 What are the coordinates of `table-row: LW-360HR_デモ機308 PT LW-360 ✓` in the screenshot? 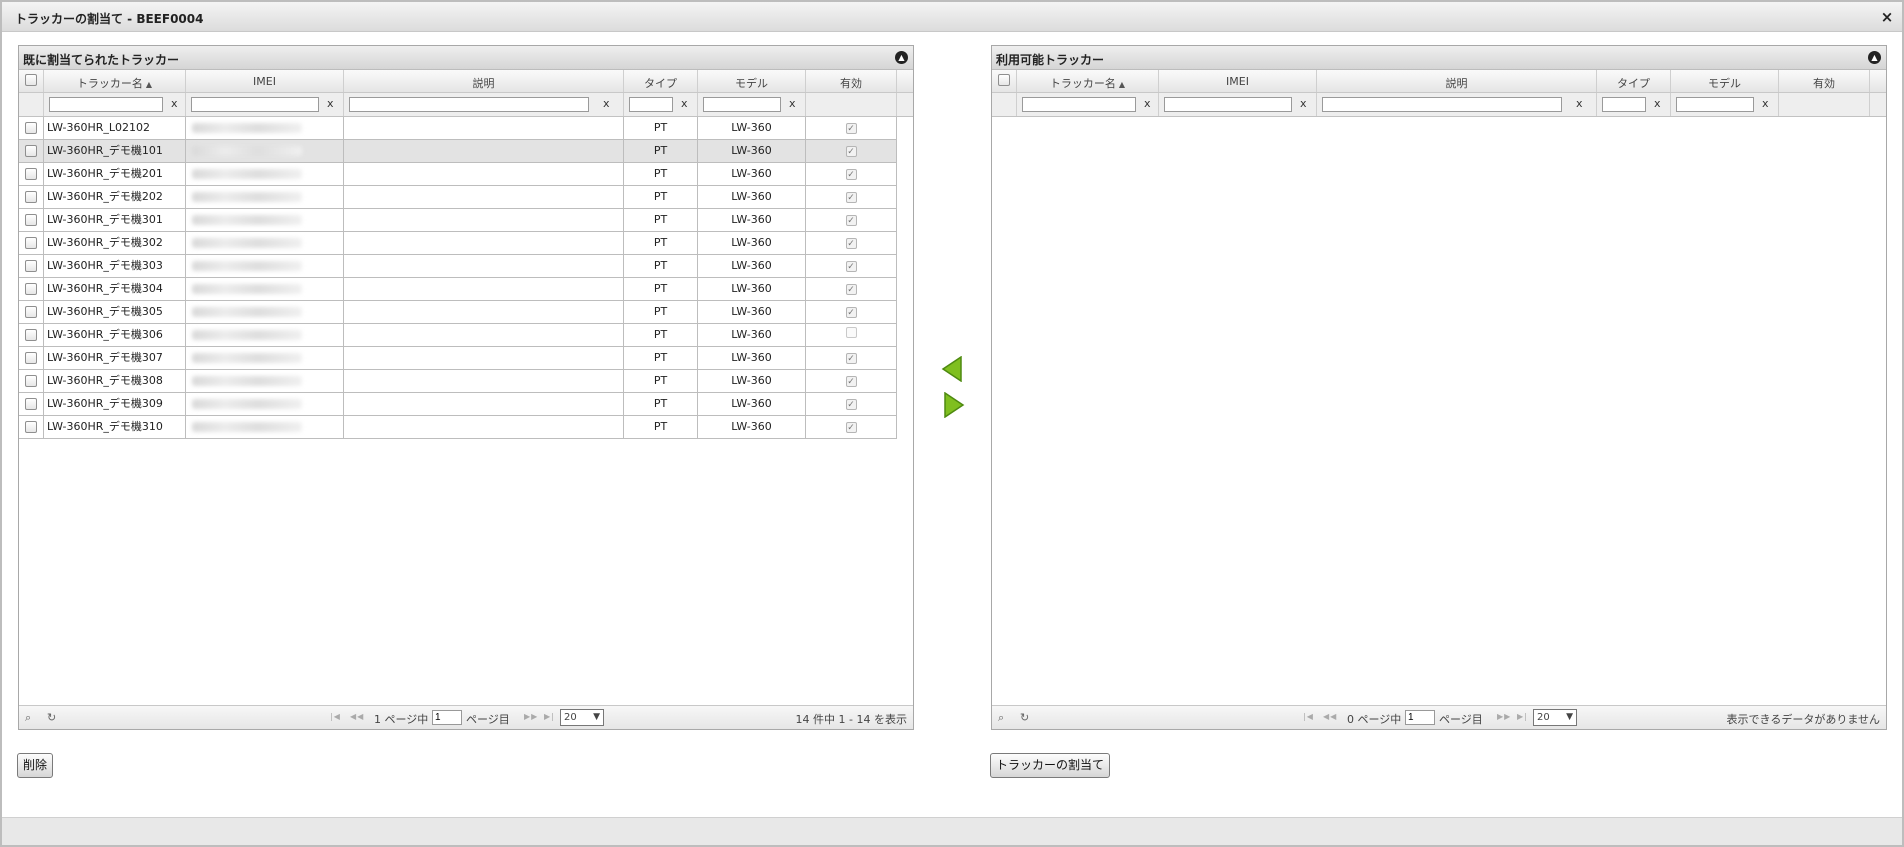 It's located at (458, 381).